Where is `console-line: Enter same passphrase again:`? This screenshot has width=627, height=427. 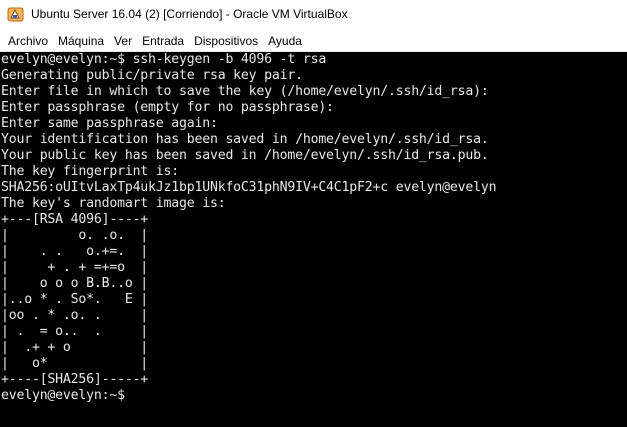
console-line: Enter same passphrase again: is located at coordinates (109, 123).